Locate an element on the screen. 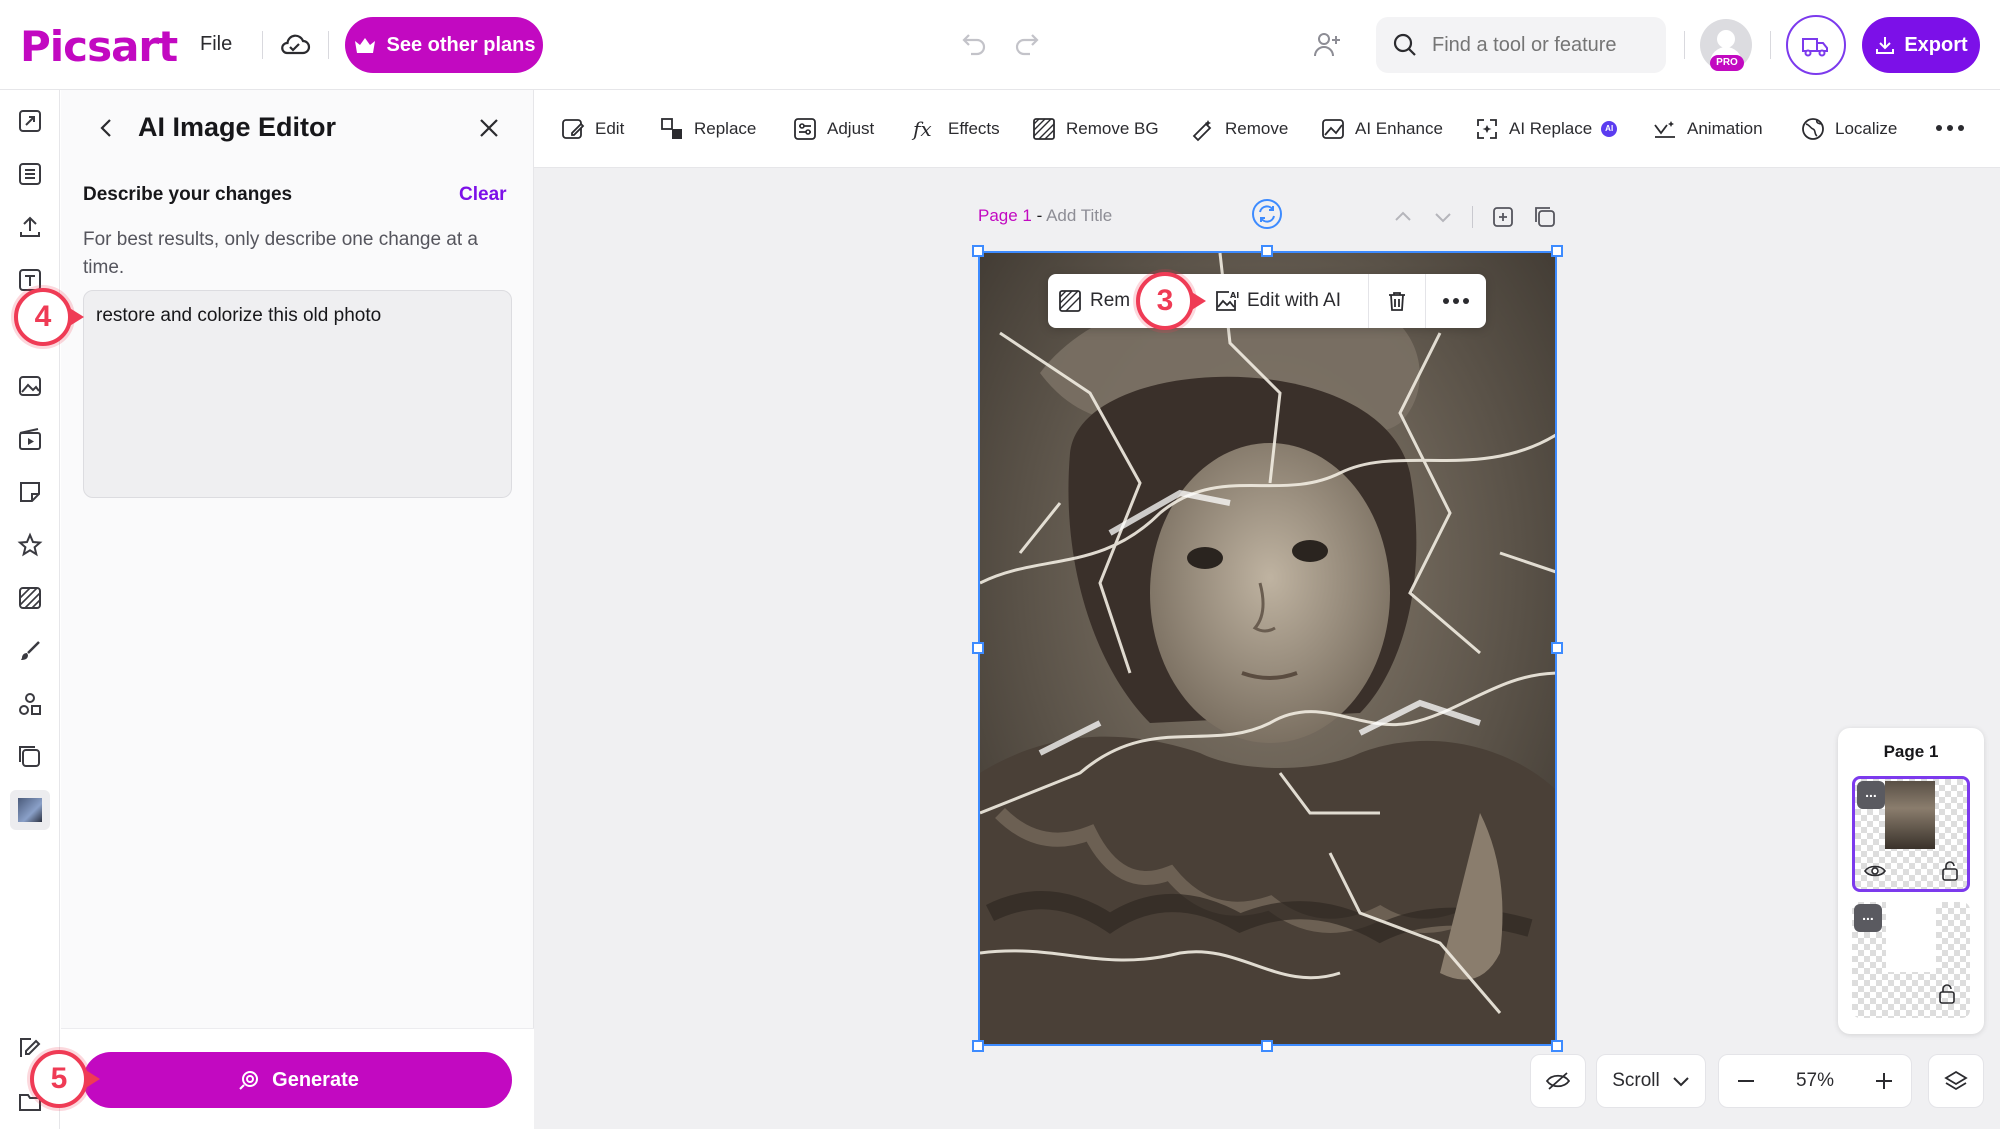  background-icon is located at coordinates (30, 598).